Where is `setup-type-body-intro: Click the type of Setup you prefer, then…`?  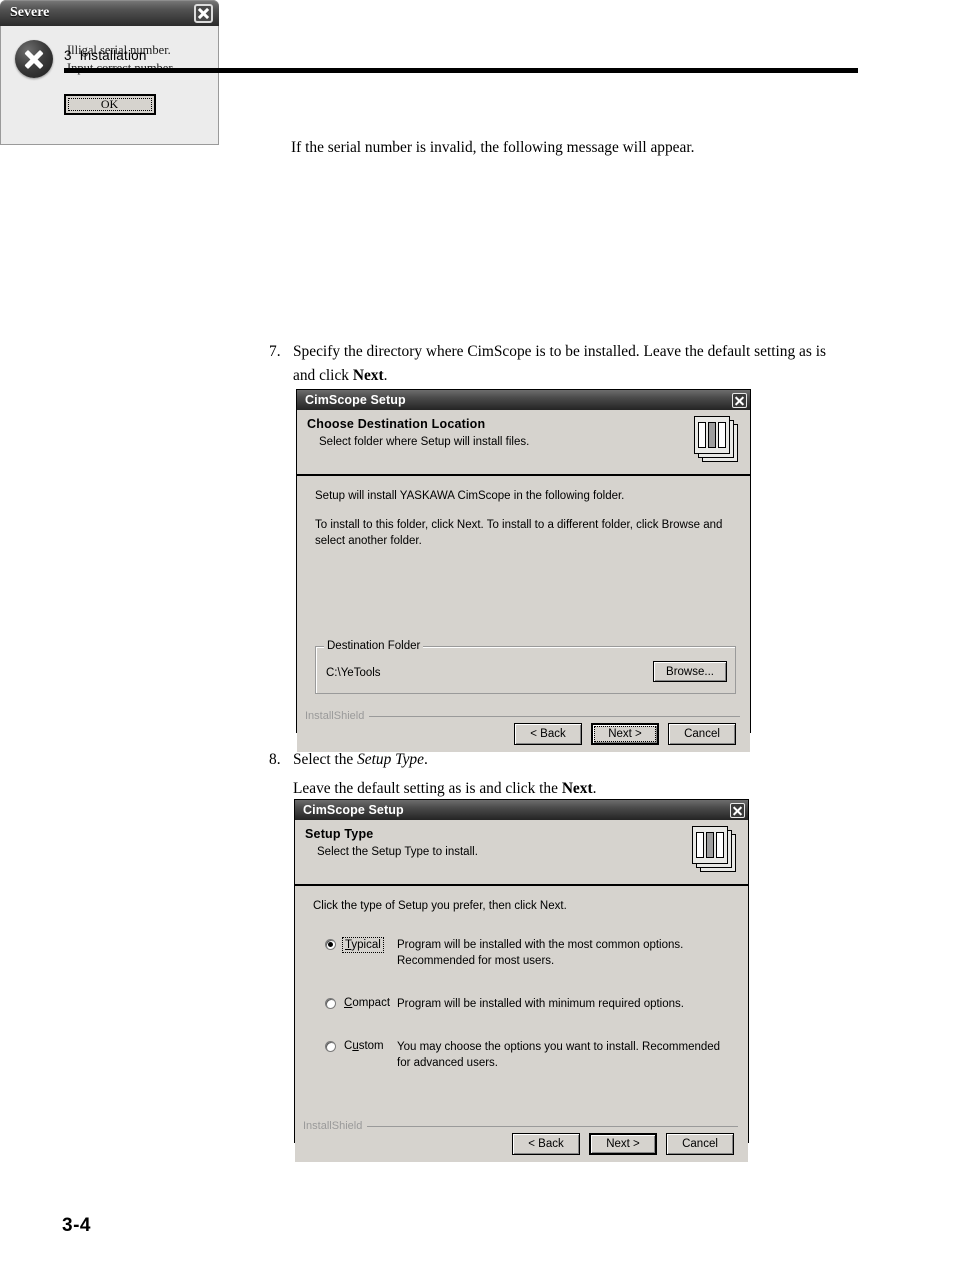
setup-type-body-intro: Click the type of Setup you prefer, then… is located at coordinates (440, 906).